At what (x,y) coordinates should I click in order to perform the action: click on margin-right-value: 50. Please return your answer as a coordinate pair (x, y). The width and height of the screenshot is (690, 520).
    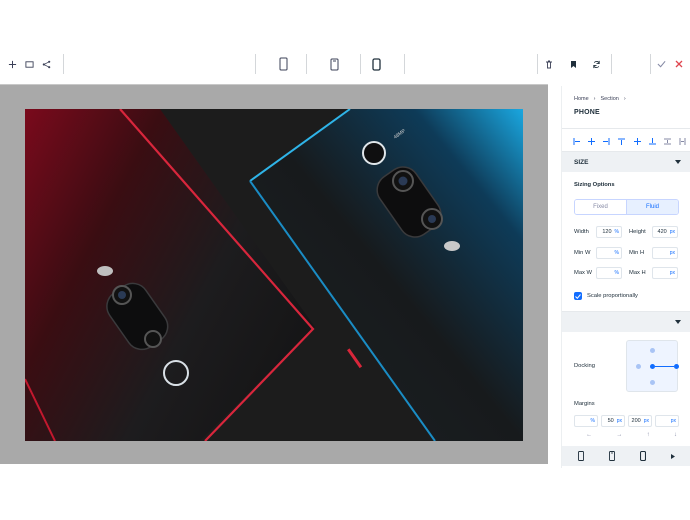
    Looking at the image, I should click on (610, 421).